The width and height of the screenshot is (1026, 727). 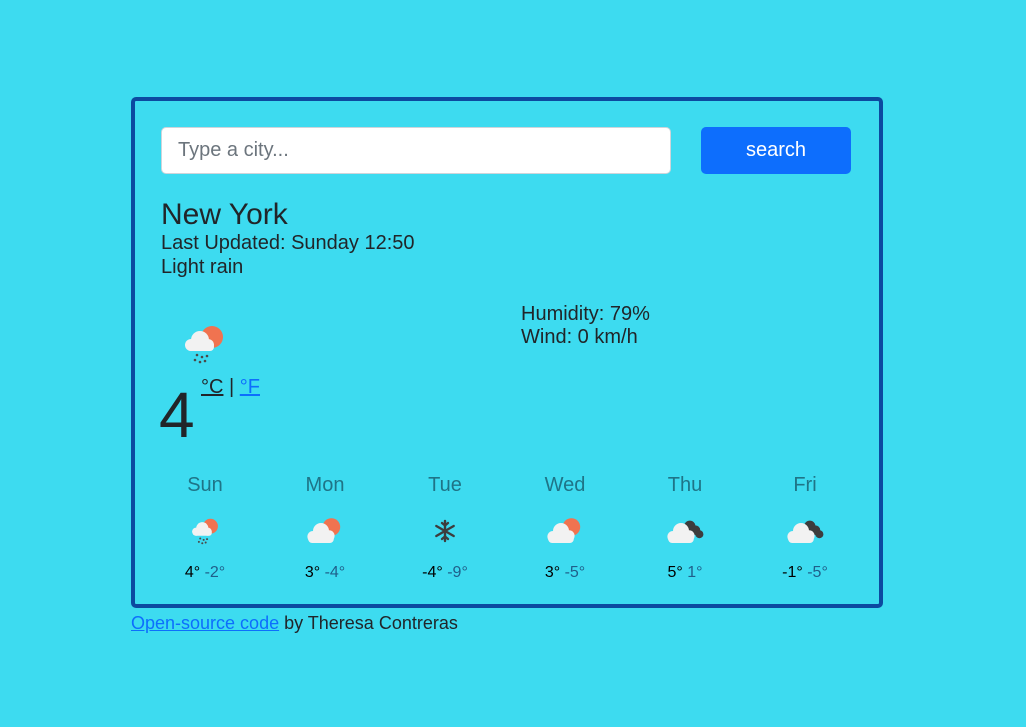 I want to click on forecast-max-temp: 4°, so click(x=192, y=572).